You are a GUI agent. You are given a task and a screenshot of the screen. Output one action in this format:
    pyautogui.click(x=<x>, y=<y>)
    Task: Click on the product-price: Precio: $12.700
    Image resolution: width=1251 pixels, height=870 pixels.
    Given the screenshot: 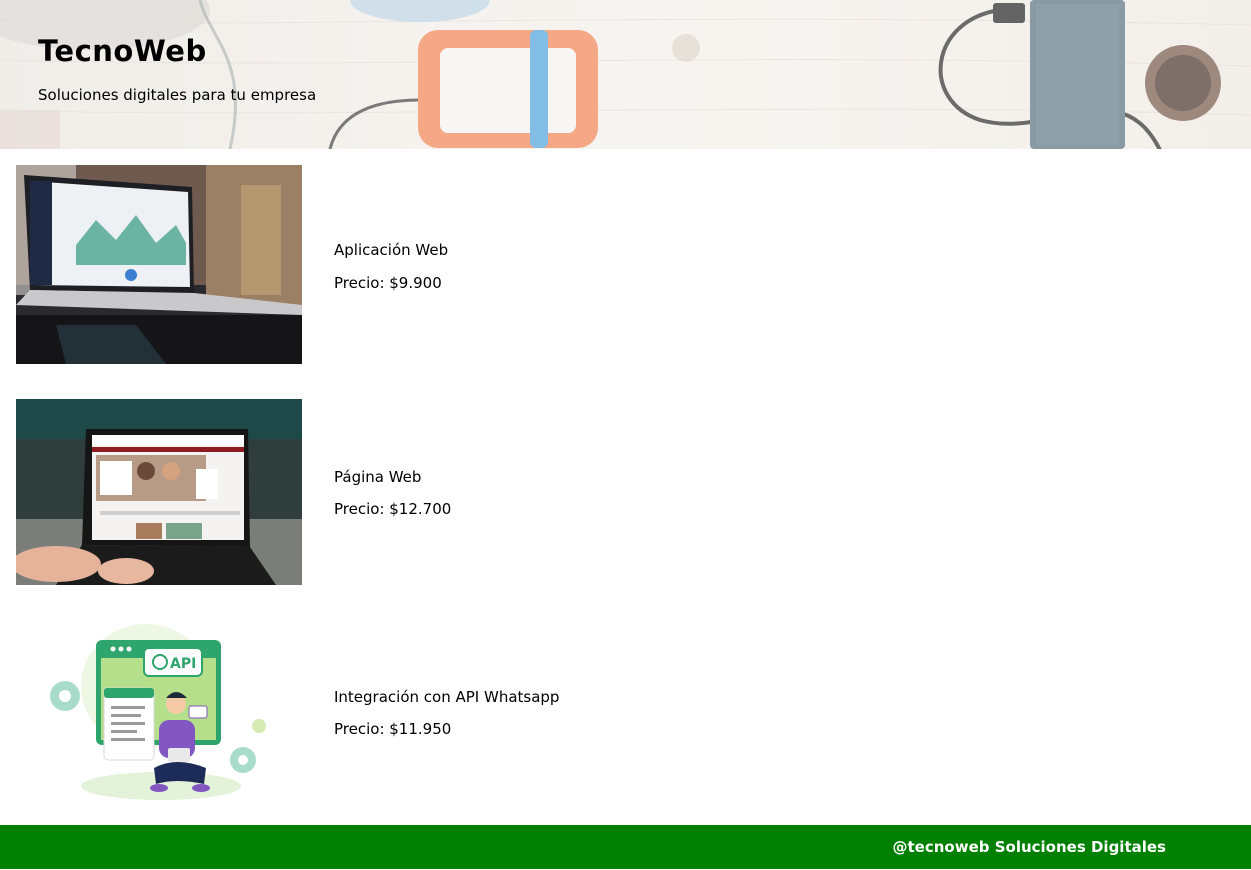 What is the action you would take?
    pyautogui.click(x=393, y=509)
    